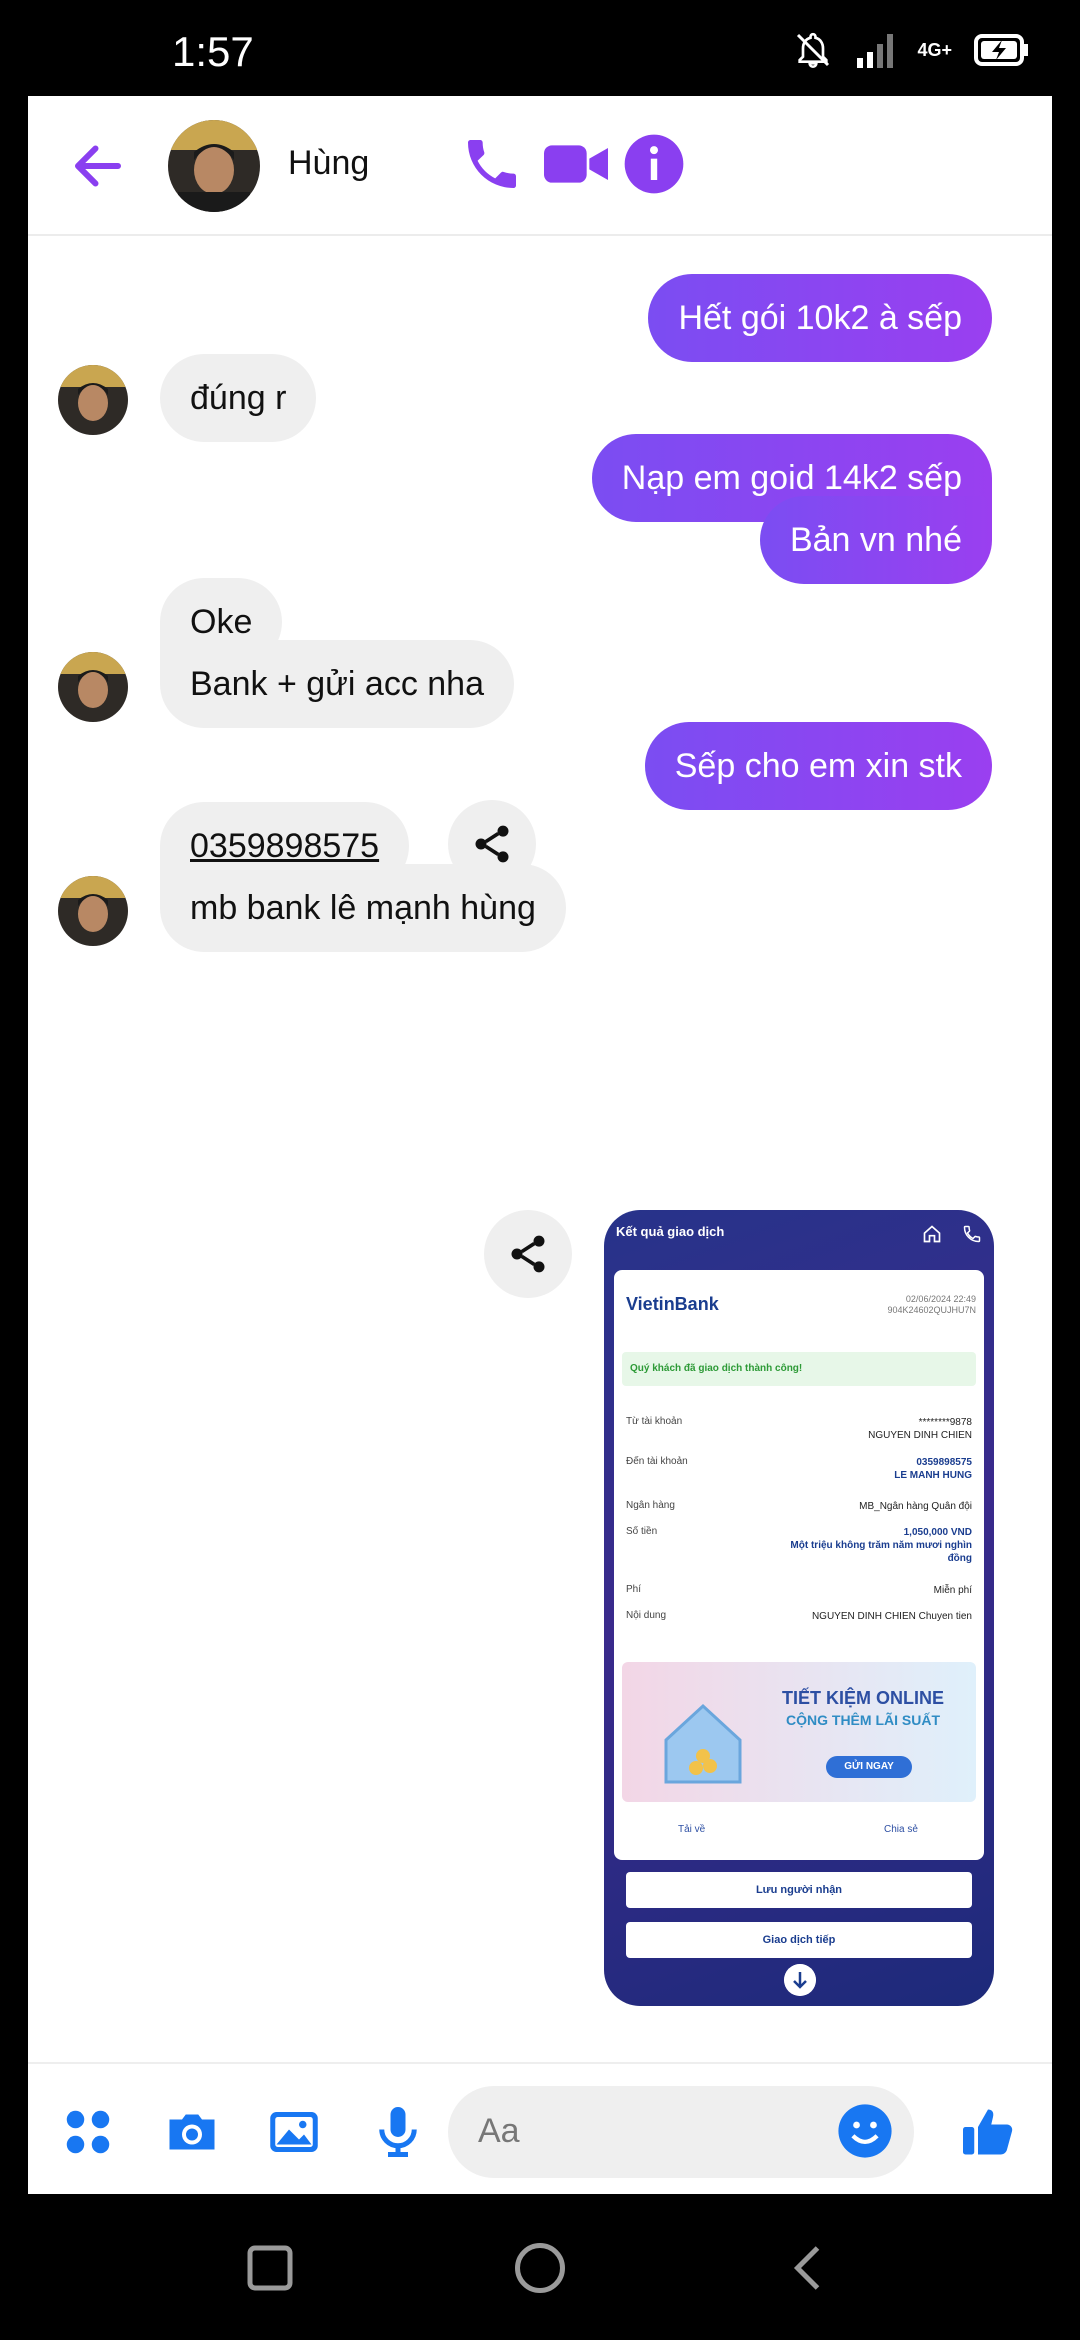 The height and width of the screenshot is (2340, 1080). Describe the element at coordinates (875, 51) in the screenshot. I see `signal-icon` at that location.